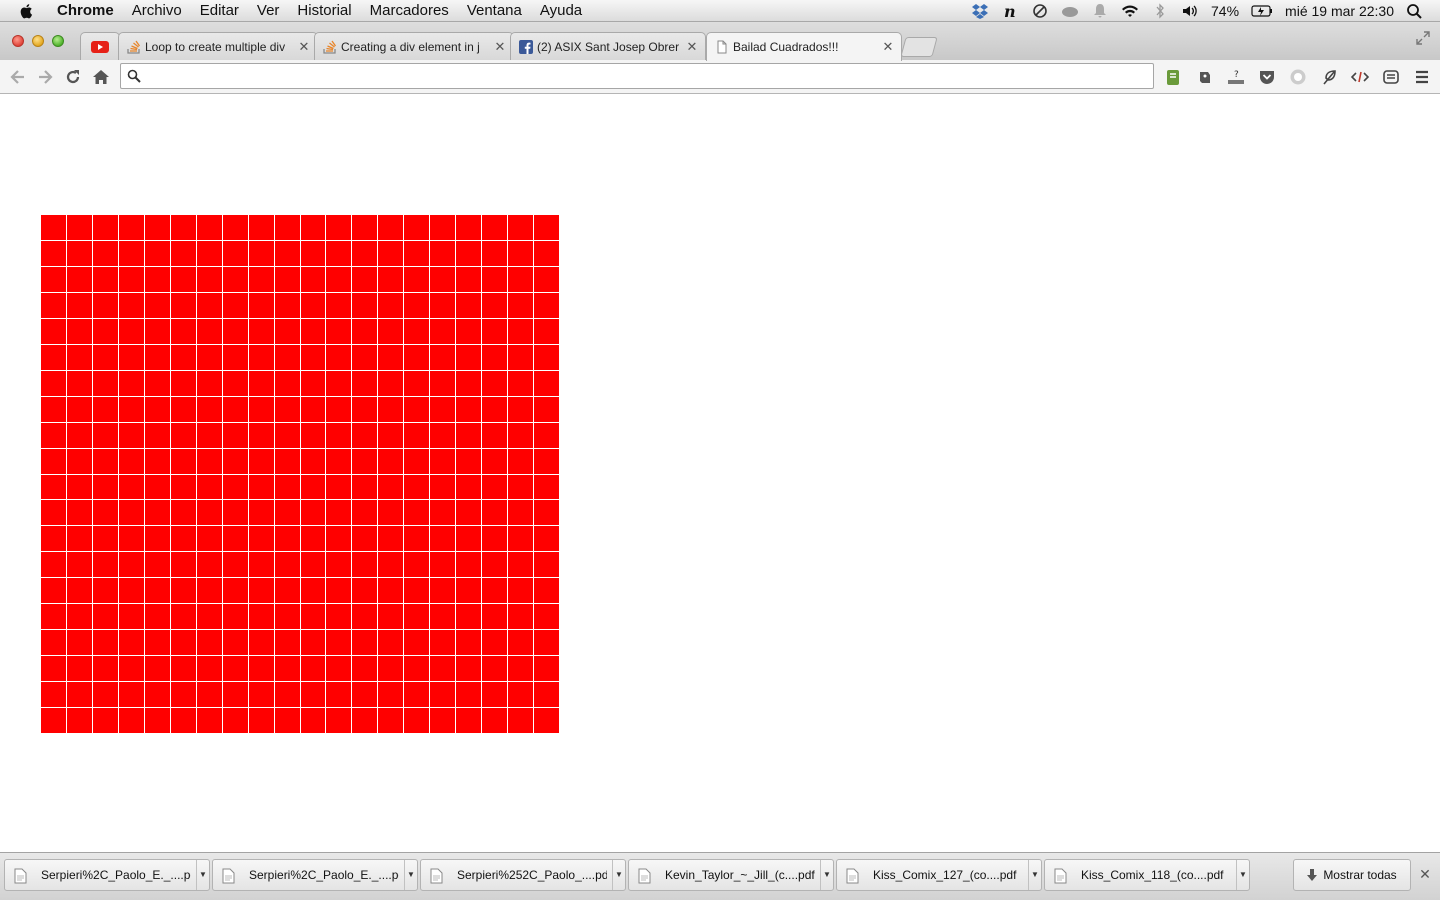 The height and width of the screenshot is (900, 1440). I want to click on download-item: Serpieri%252C_Paolo_....pdf ▼, so click(523, 875).